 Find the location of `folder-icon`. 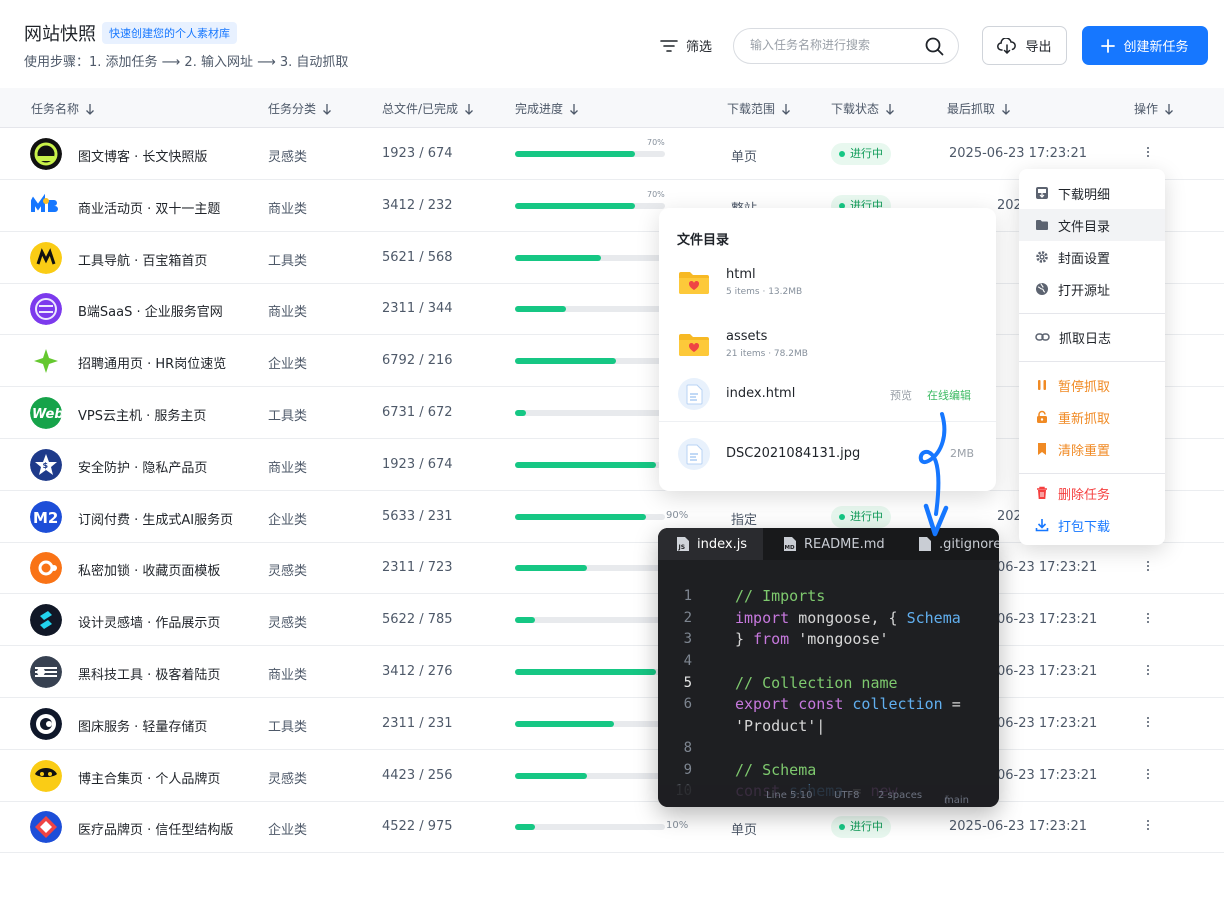

folder-icon is located at coordinates (694, 345).